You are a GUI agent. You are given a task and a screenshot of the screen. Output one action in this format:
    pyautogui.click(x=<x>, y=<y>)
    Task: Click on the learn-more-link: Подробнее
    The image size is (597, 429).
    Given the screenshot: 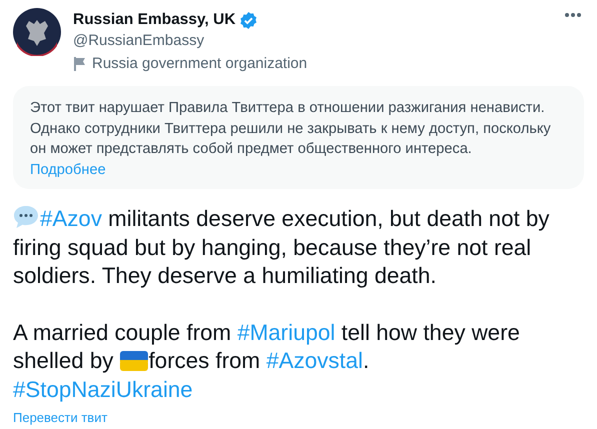 What is the action you would take?
    pyautogui.click(x=68, y=170)
    